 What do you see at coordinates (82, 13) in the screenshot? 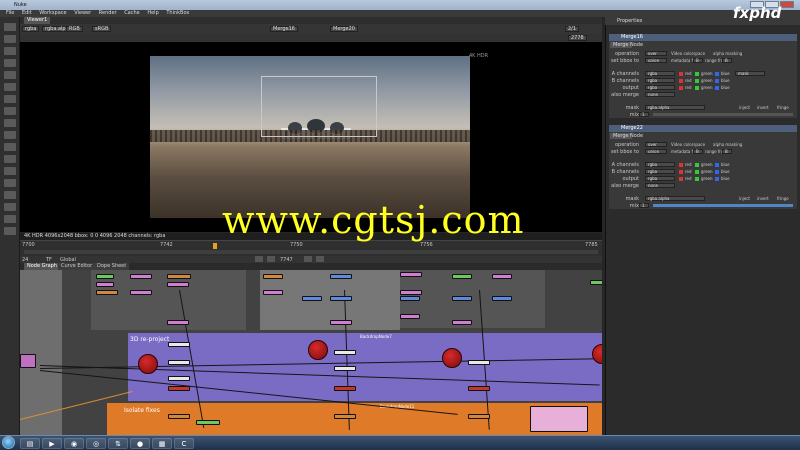
I see `menu-viewer: Viewer` at bounding box center [82, 13].